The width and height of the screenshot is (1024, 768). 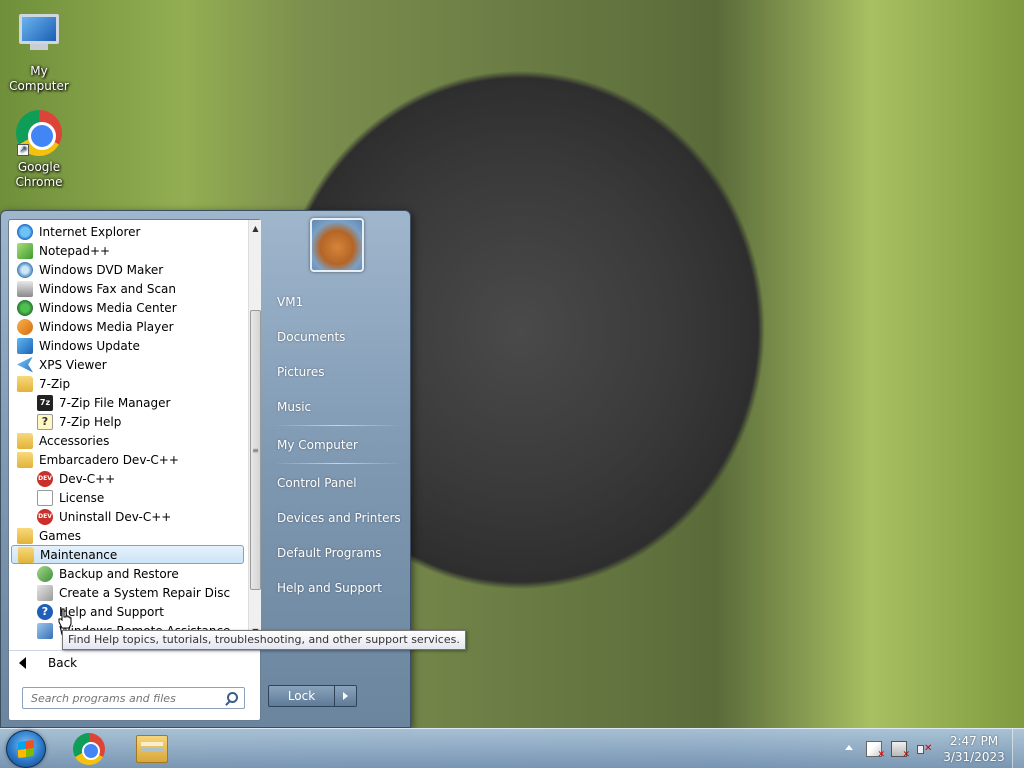 I want to click on taskbar-chrome-icon, so click(x=89, y=749).